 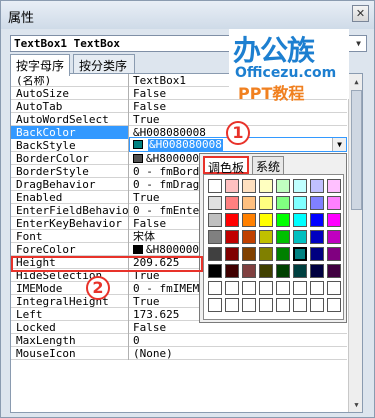 I want to click on property-name: EnterFieldBehavior, so click(x=70, y=210).